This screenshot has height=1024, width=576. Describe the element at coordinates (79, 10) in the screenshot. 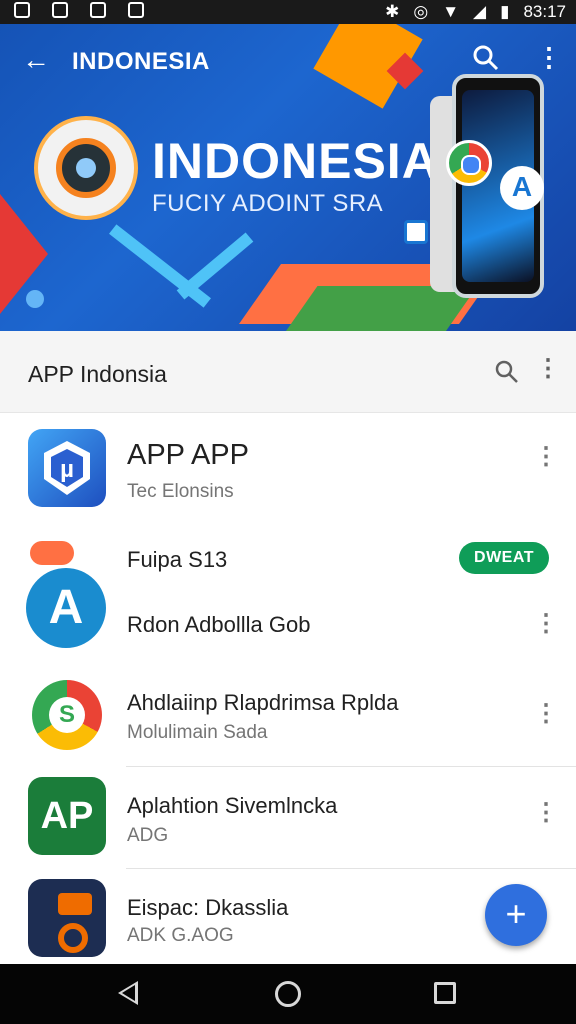

I see `status-notification-icons` at that location.